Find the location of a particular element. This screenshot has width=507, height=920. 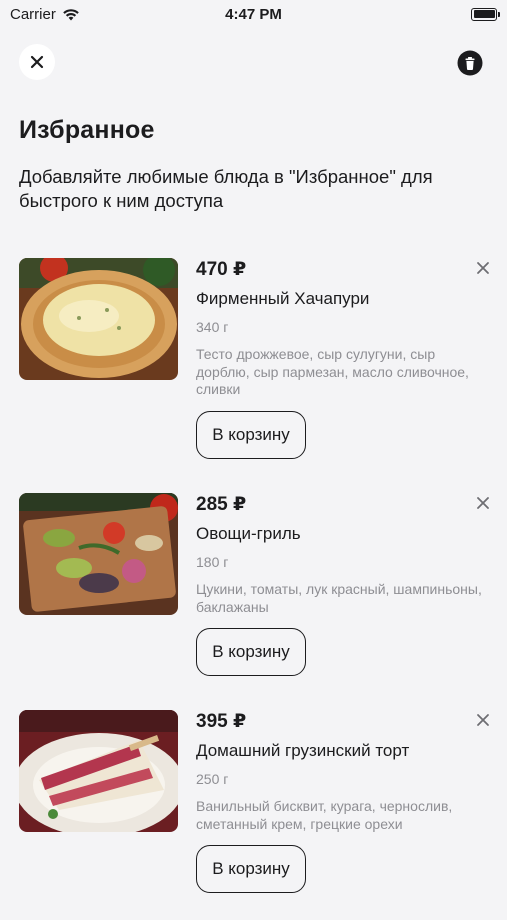

clock: 4:47 PM is located at coordinates (253, 14).